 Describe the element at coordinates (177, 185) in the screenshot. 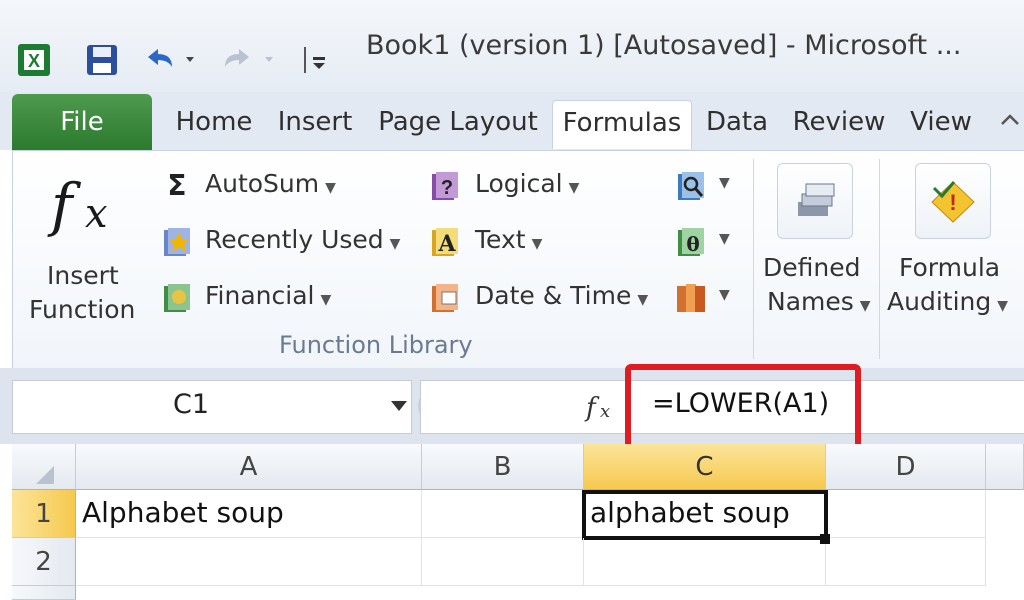

I see `sigma-icon: Σ` at that location.